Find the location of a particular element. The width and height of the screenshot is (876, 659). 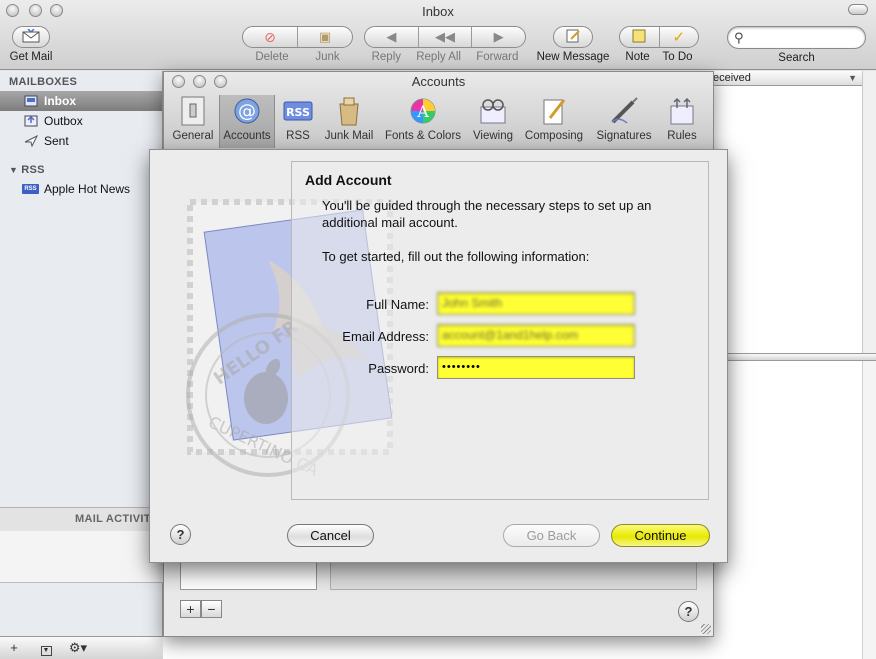

paper-plane-icon is located at coordinates (31, 141).